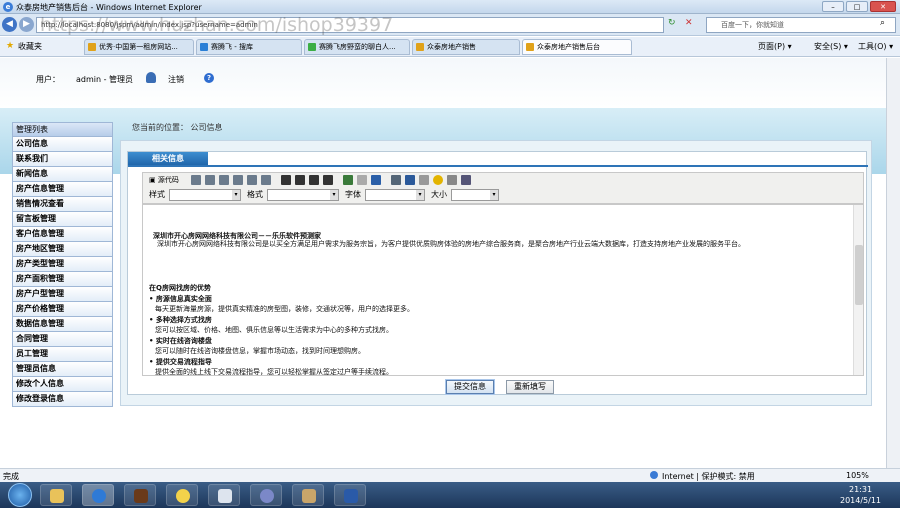  Describe the element at coordinates (238, 180) in the screenshot. I see `paste-text-icon` at that location.